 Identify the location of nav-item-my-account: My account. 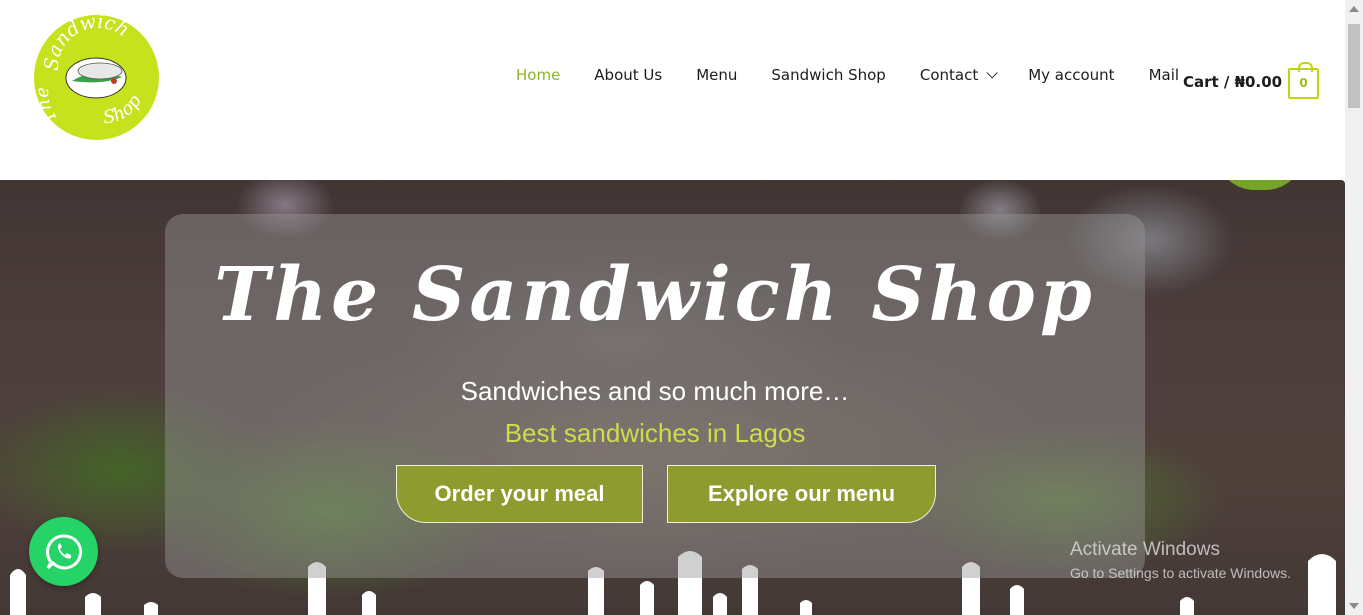
(1071, 75).